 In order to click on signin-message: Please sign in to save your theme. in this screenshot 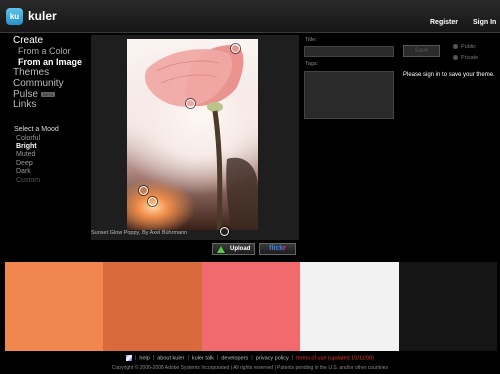, I will do `click(449, 75)`.